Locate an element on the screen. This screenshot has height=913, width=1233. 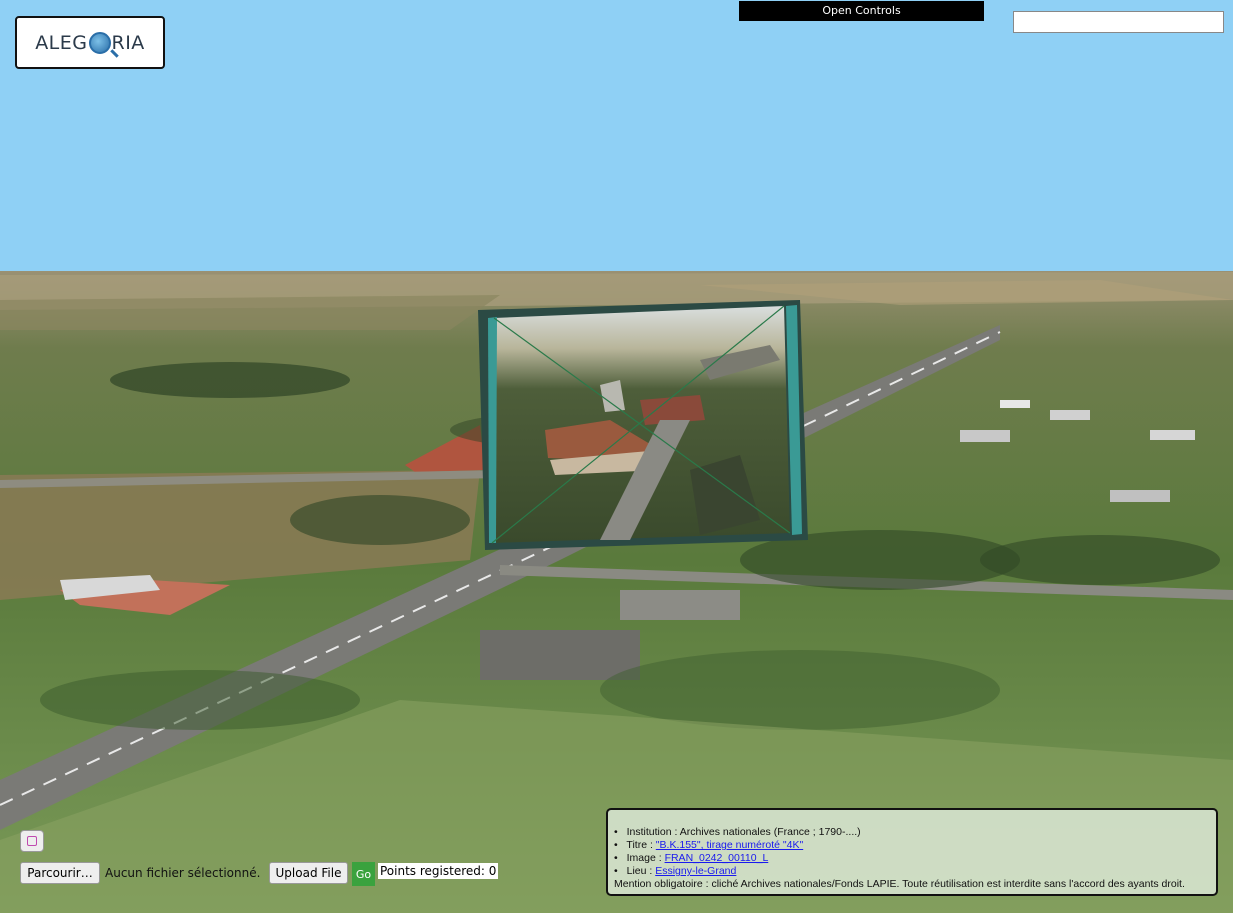
logo-text-right: RIA is located at coordinates (128, 42).